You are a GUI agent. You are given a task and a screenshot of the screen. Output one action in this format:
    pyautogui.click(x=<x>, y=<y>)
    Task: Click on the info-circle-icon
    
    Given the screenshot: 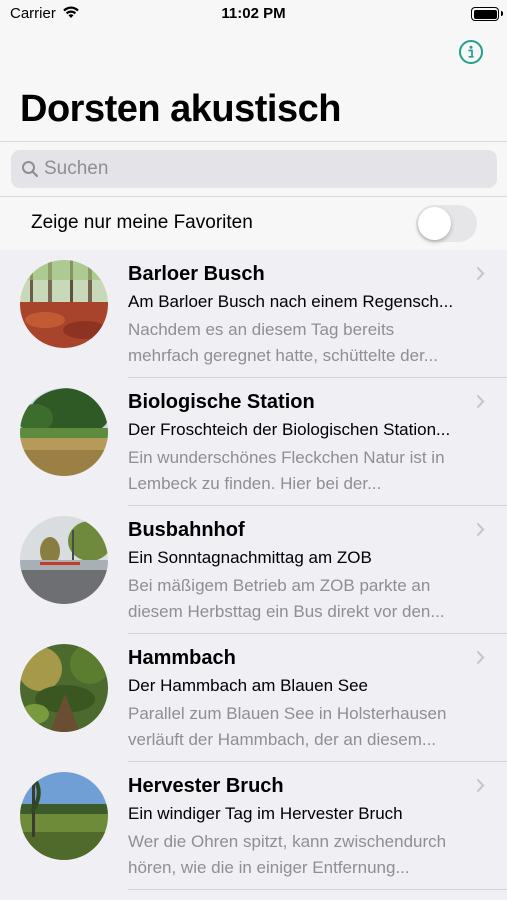 What is the action you would take?
    pyautogui.click(x=471, y=51)
    